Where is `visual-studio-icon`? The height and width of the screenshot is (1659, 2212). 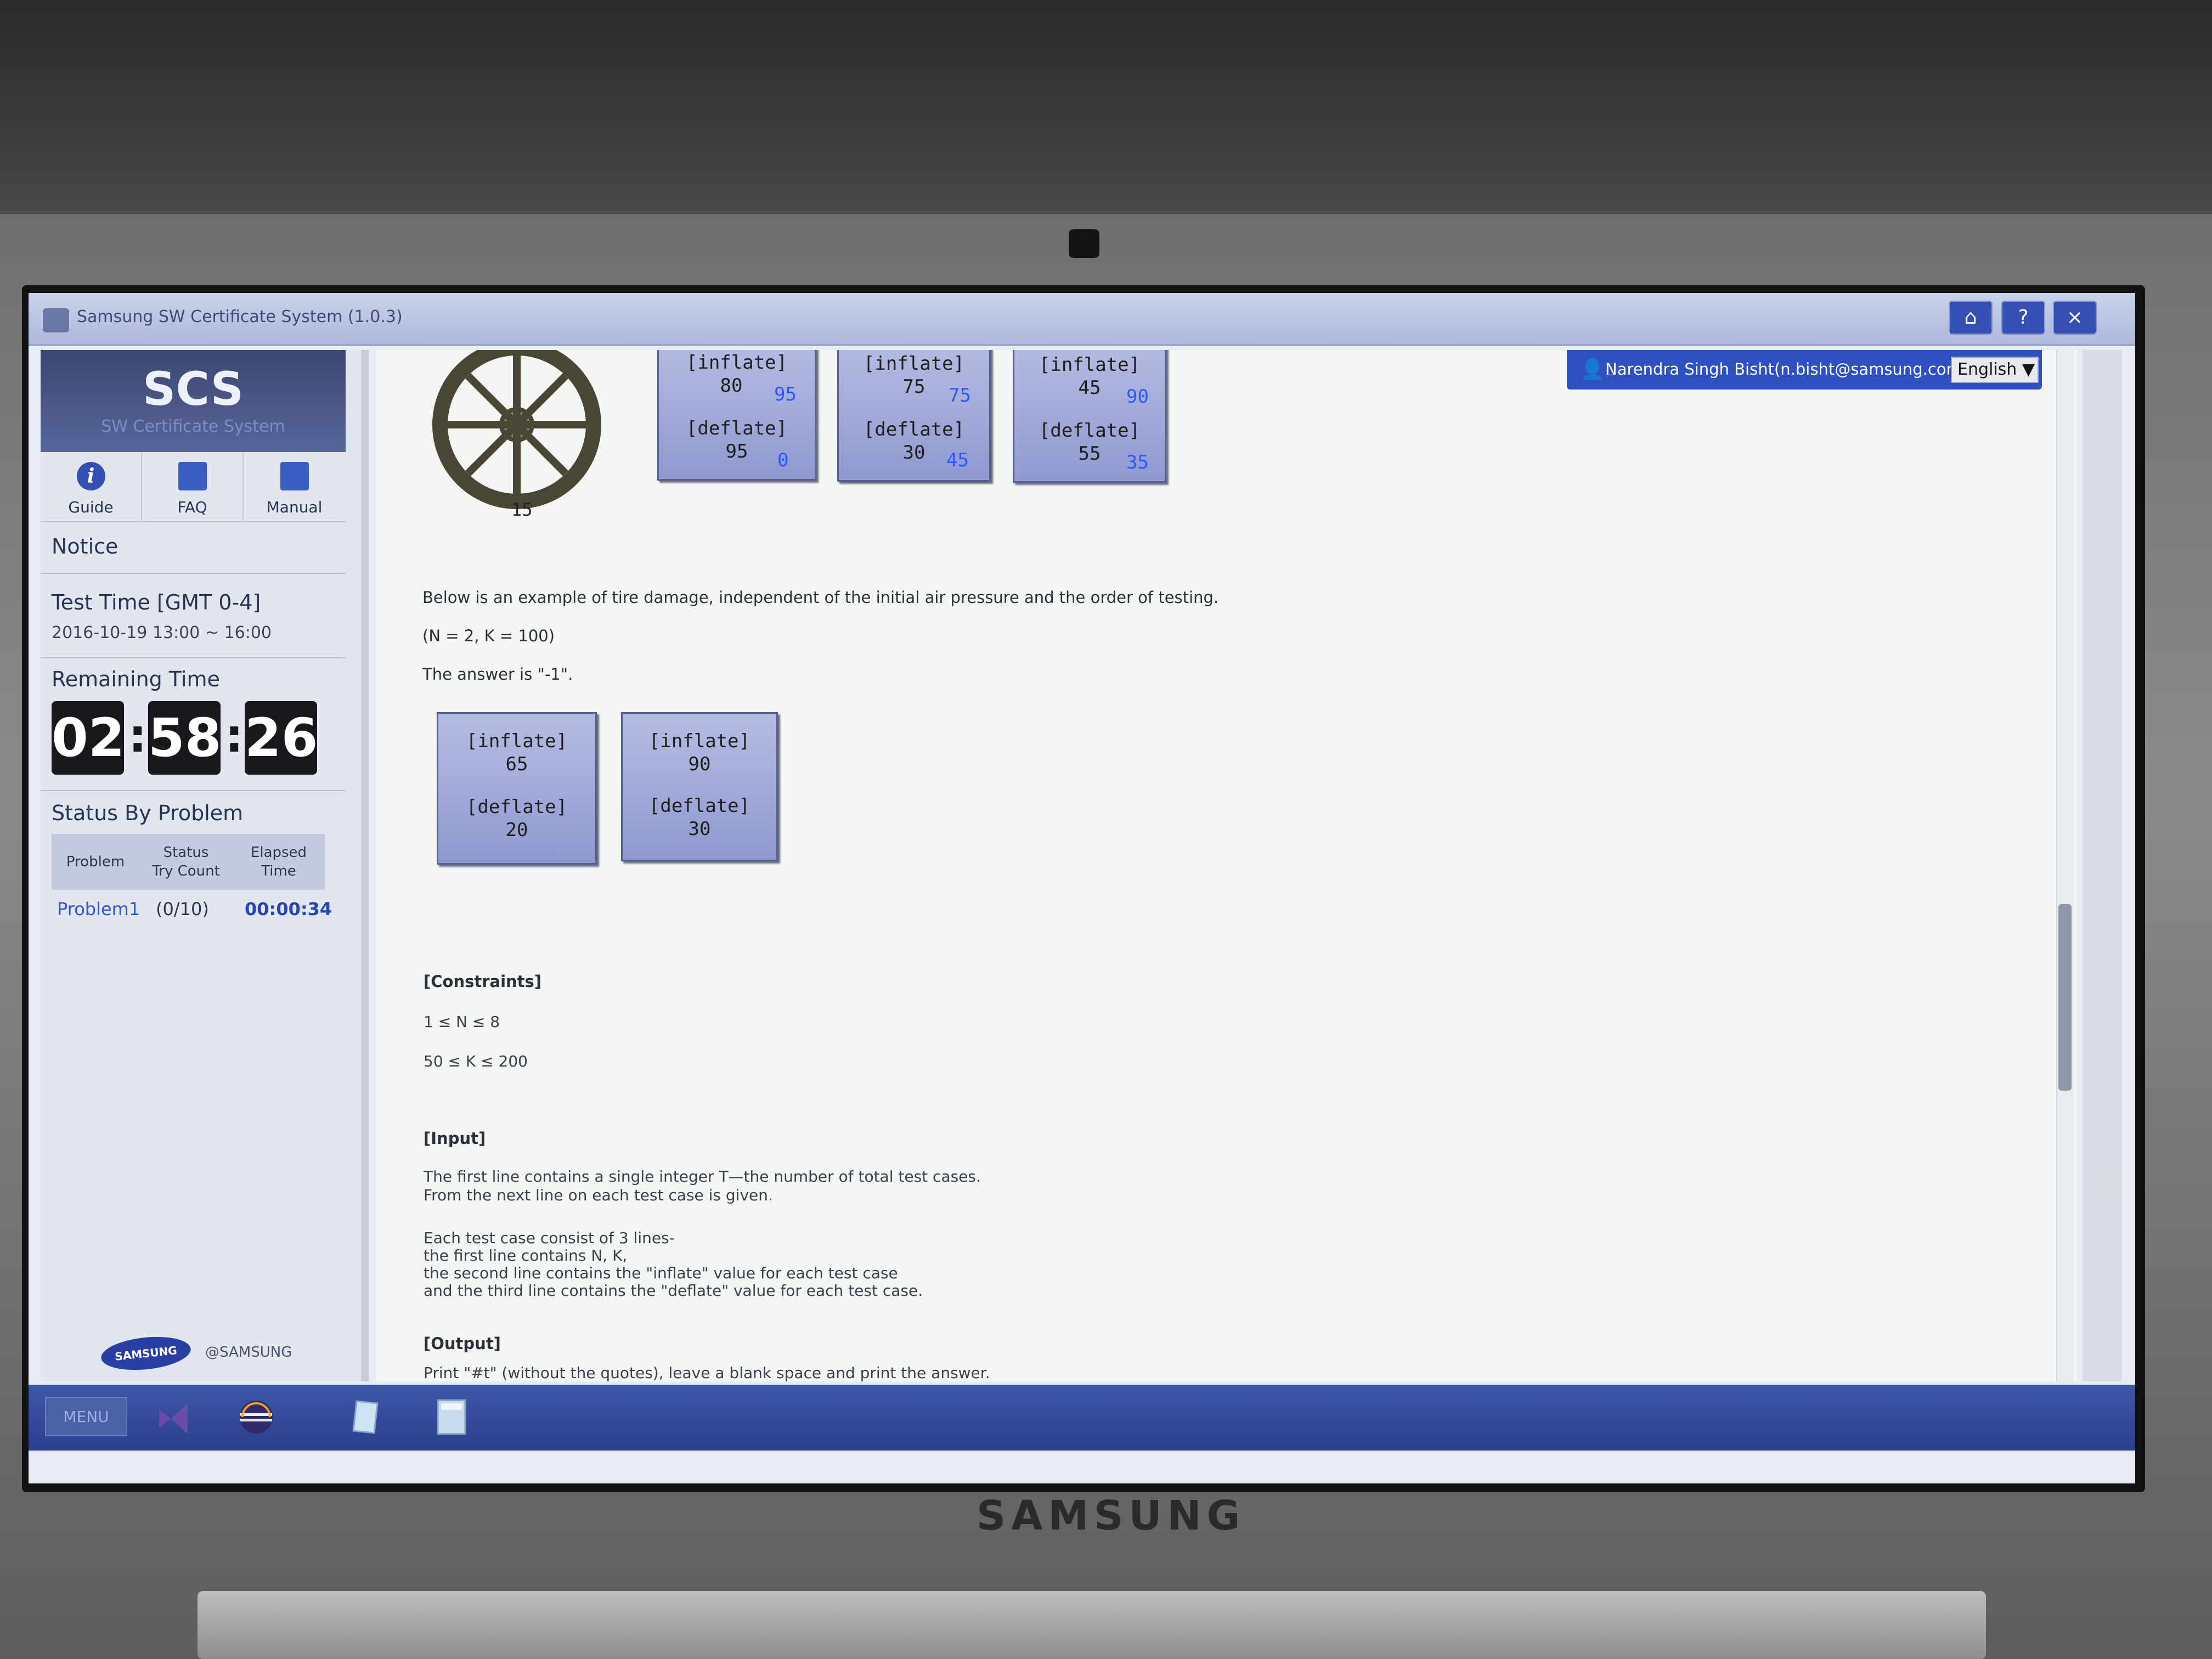 visual-studio-icon is located at coordinates (174, 1417).